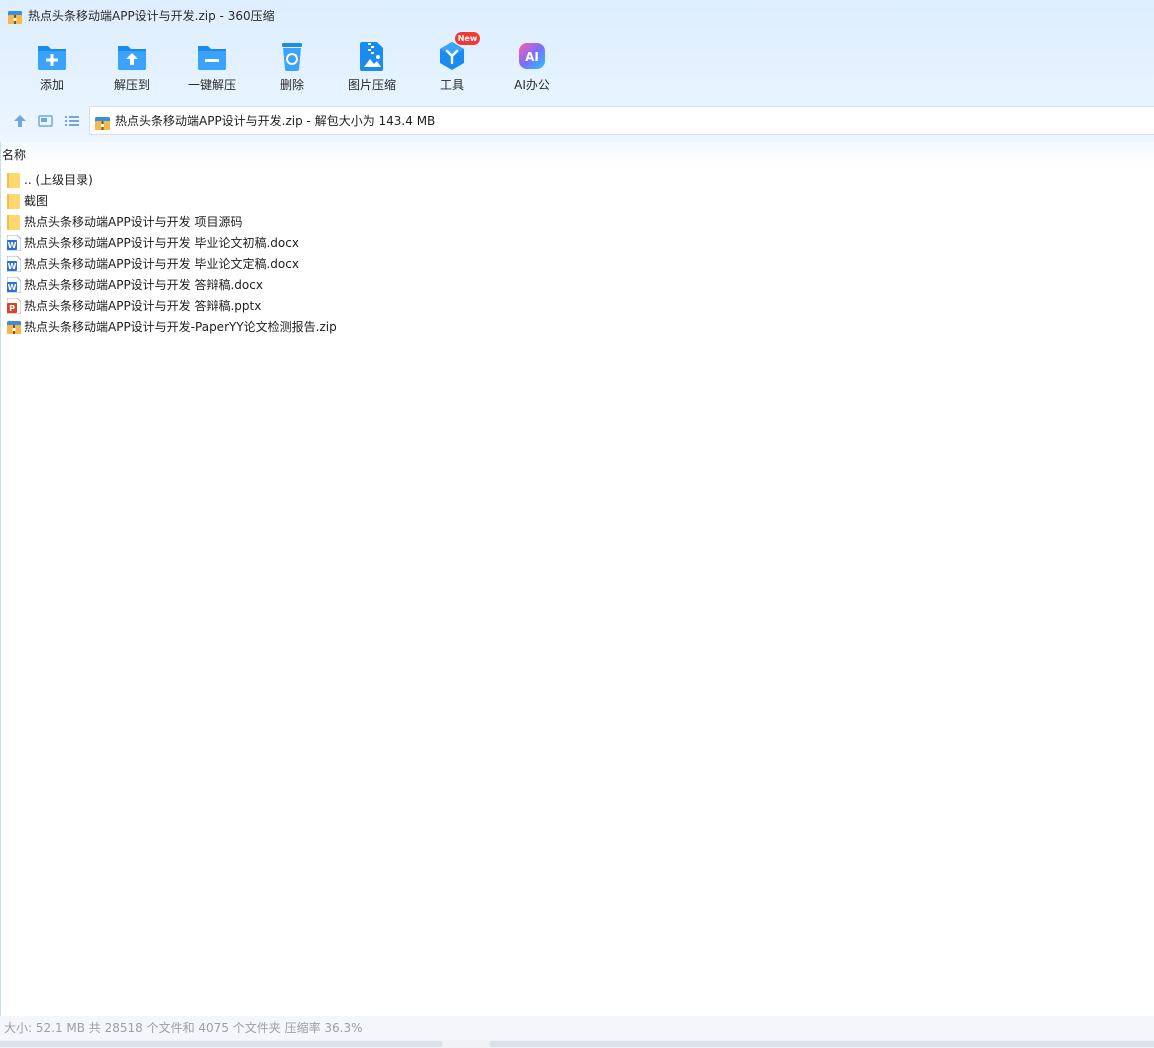 The height and width of the screenshot is (1048, 1154). I want to click on add-label: 添加, so click(51, 85).